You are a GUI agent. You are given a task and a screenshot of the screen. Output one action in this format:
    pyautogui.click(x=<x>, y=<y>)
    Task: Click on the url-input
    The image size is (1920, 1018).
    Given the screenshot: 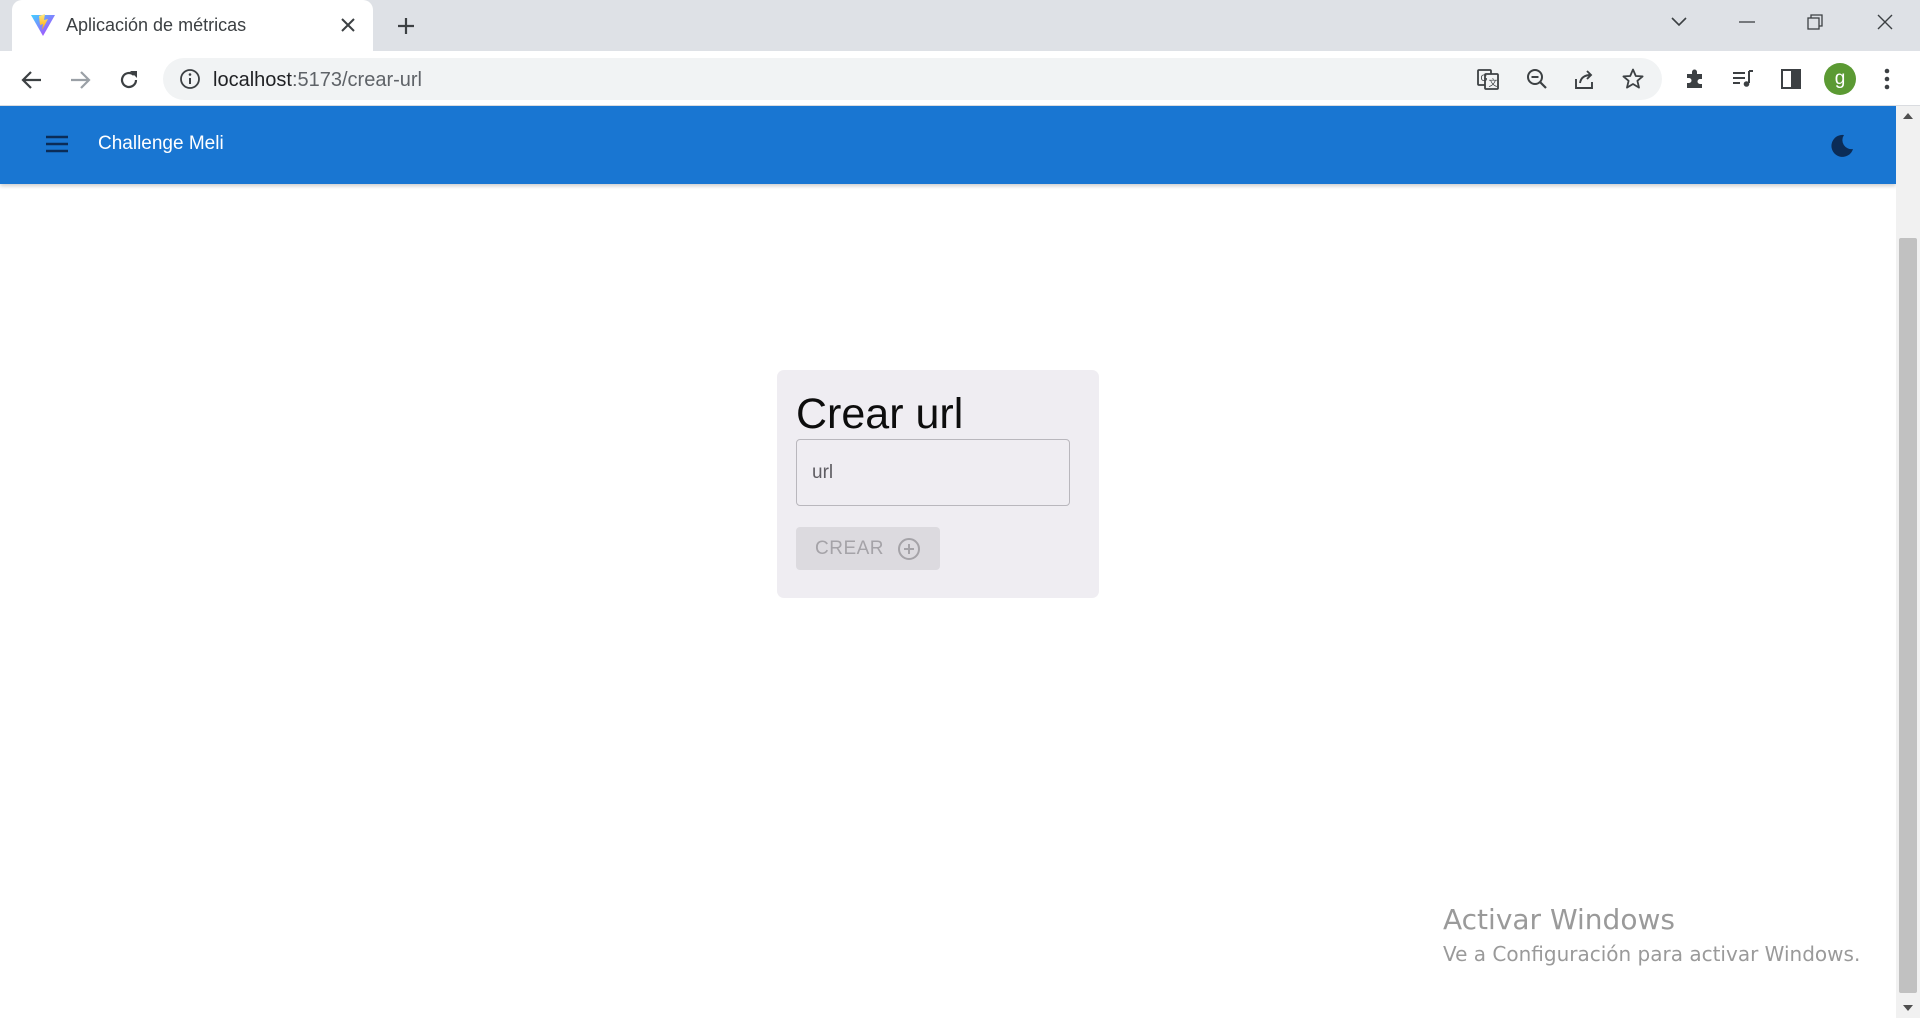 What is the action you would take?
    pyautogui.click(x=933, y=472)
    